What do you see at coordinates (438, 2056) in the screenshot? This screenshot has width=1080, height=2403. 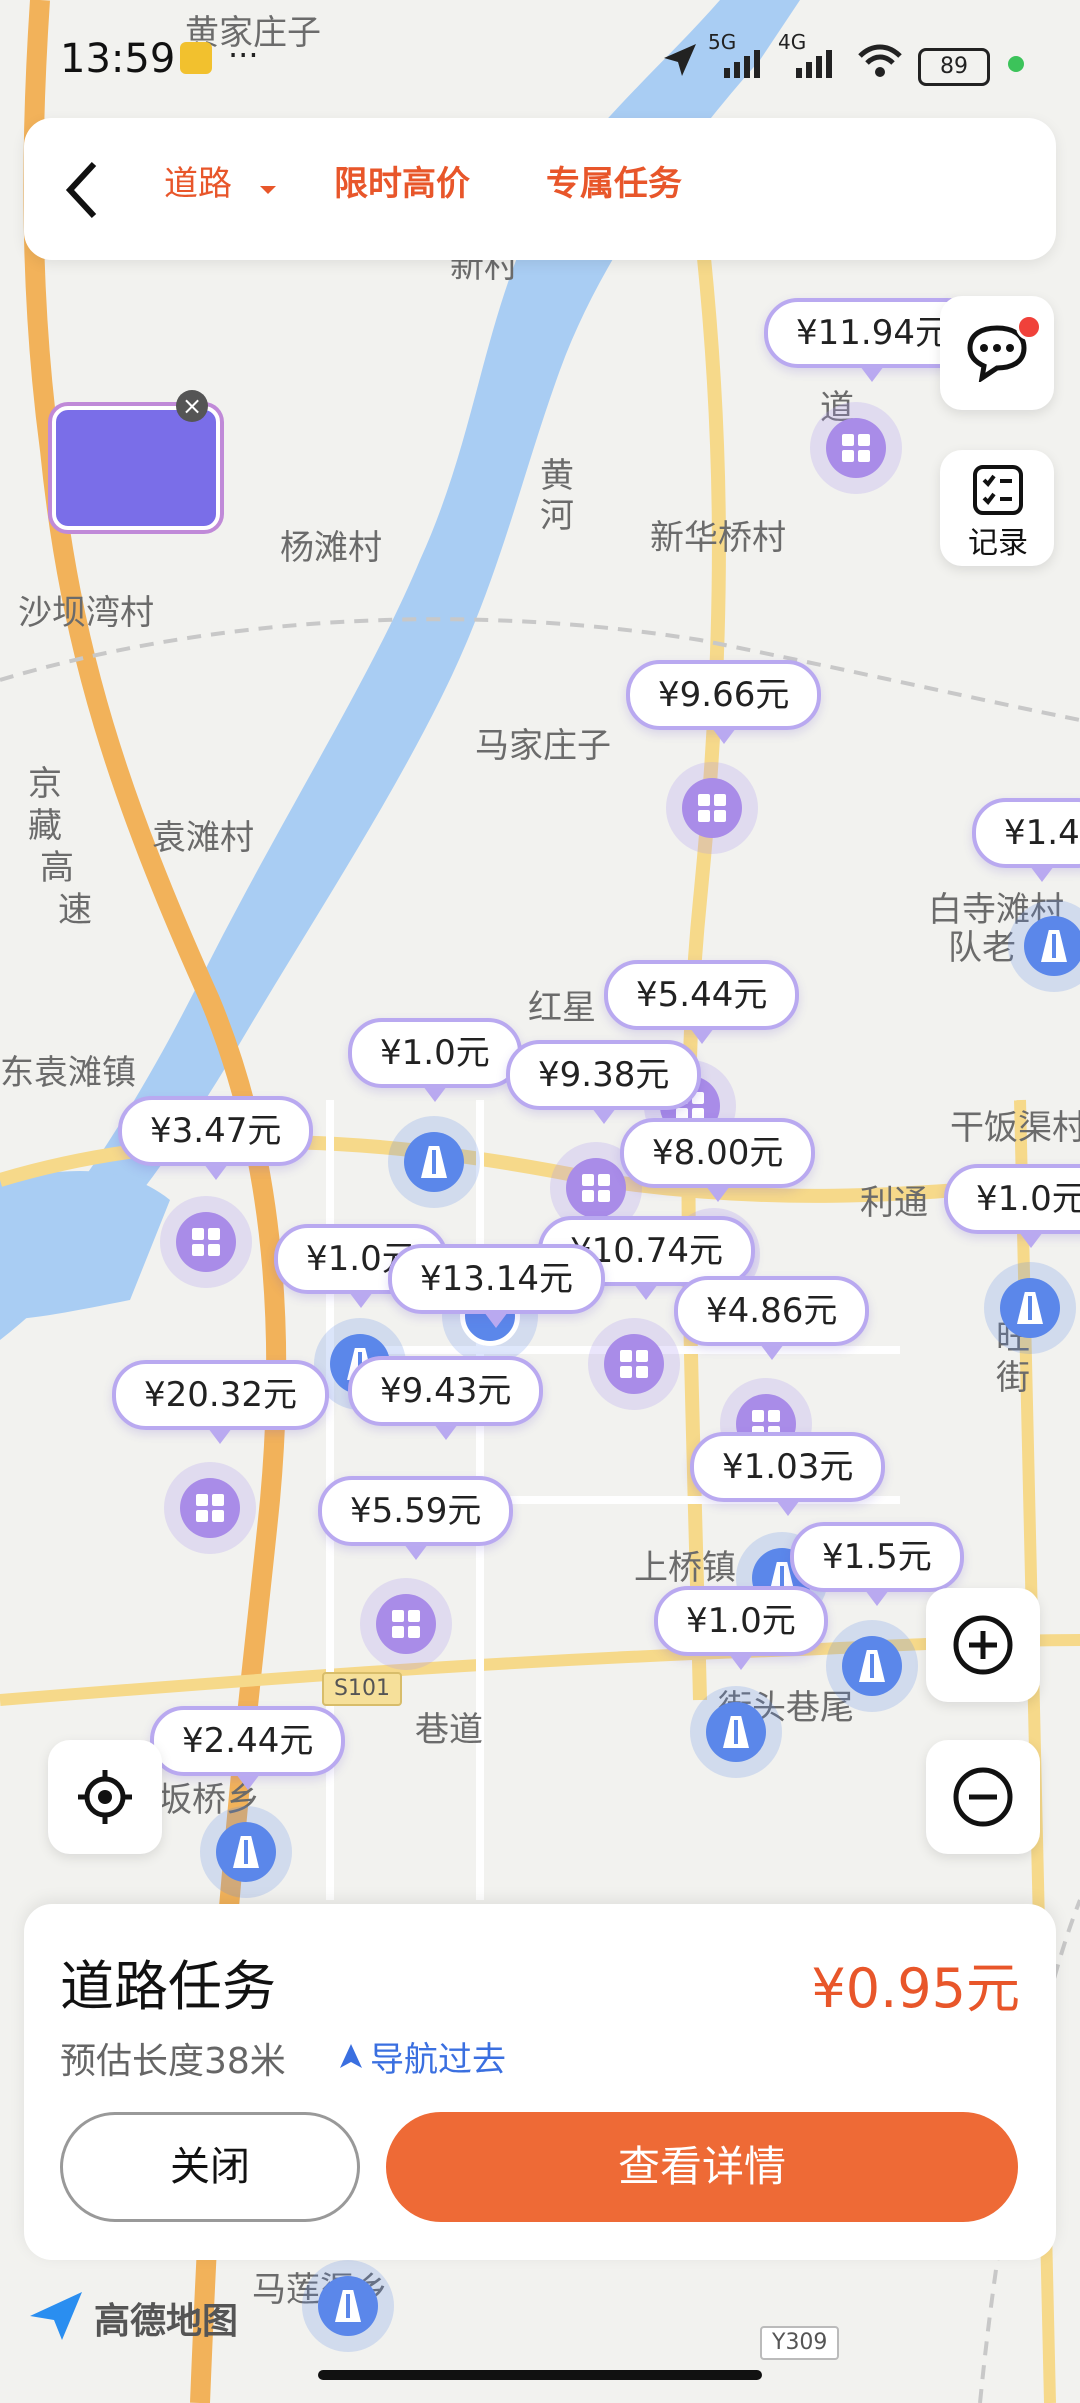 I see `navigate-link: 导航过去` at bounding box center [438, 2056].